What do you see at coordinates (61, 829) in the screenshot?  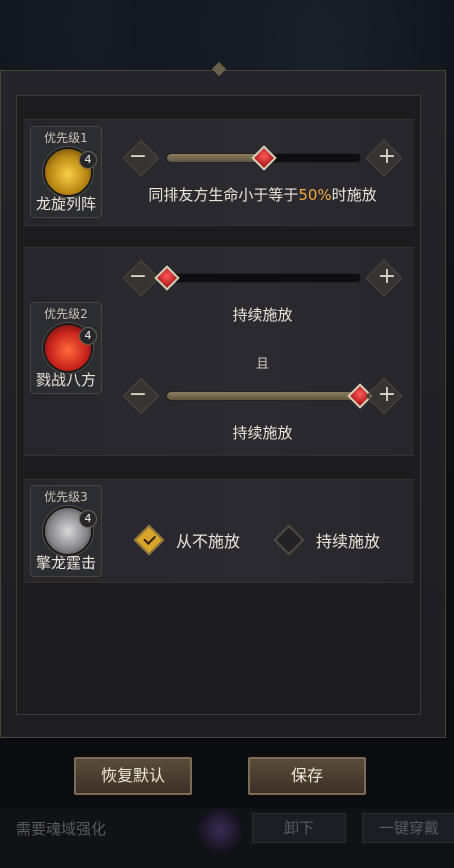 I see `background-hint-text: 需要魂域强化` at bounding box center [61, 829].